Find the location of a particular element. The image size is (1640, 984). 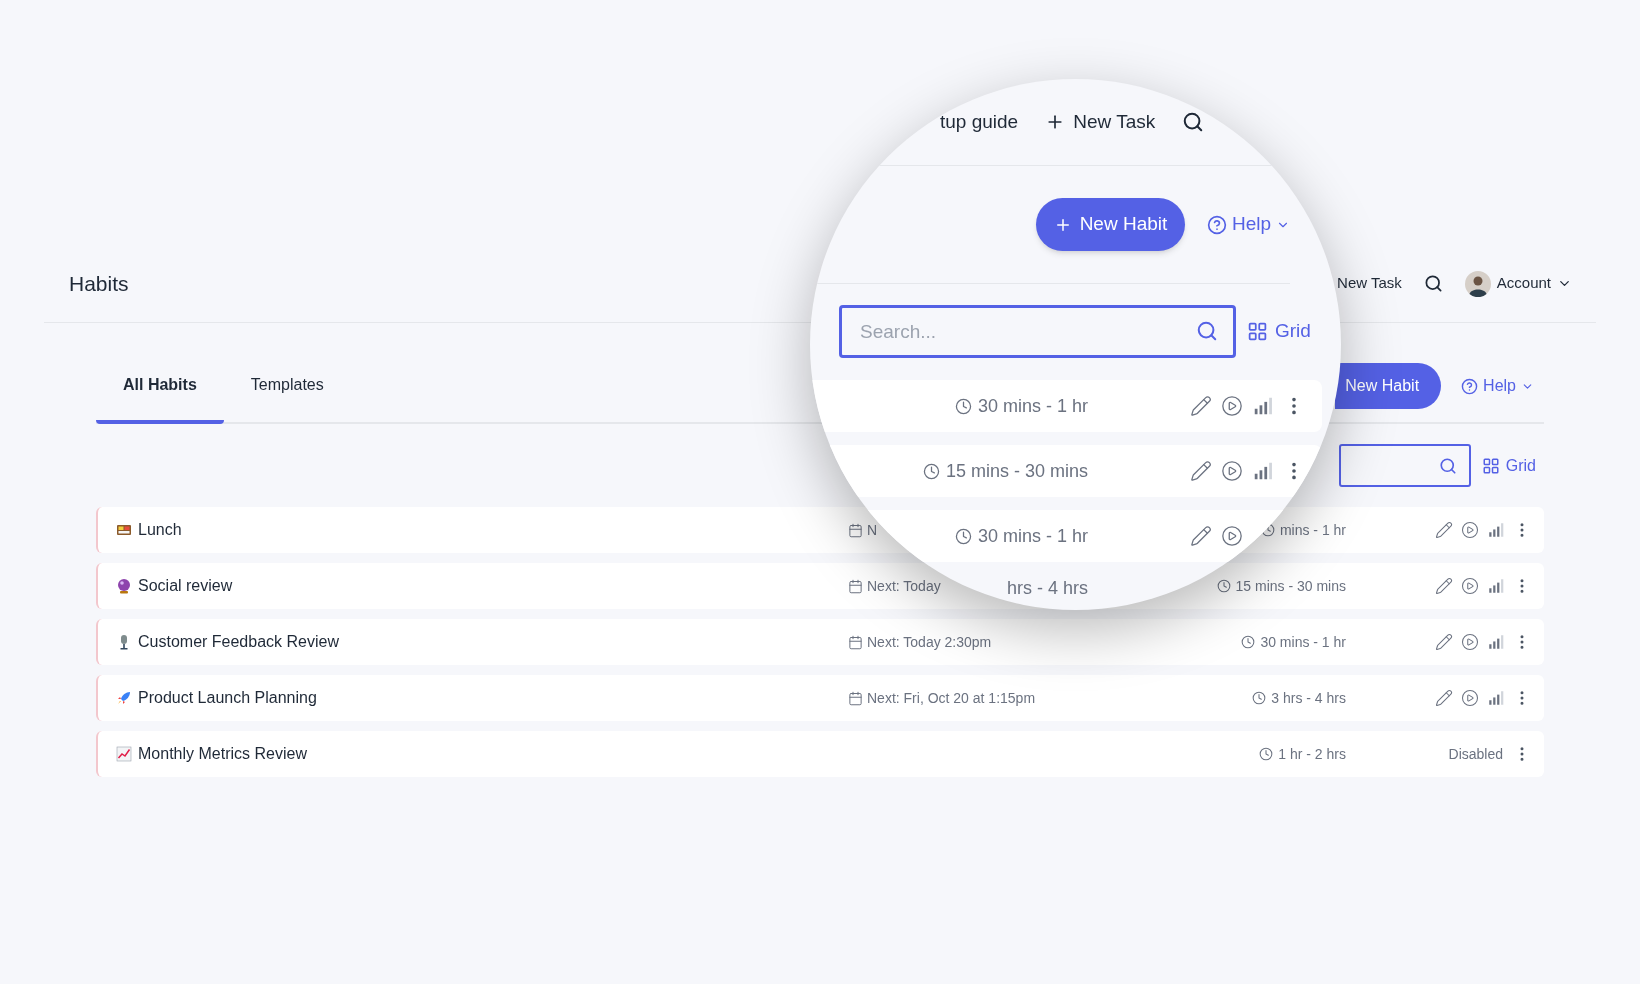

next-date: Next: Fri, Oct 20 at 1:15pm is located at coordinates (951, 698).